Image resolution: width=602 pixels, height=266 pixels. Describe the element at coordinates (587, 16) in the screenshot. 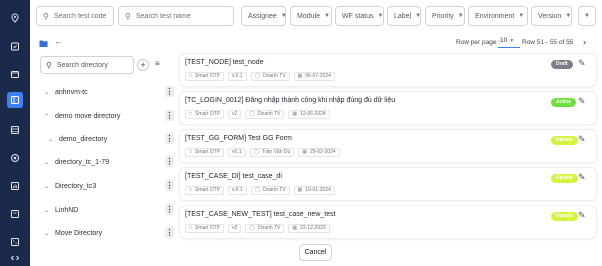

I see `more-filters-button: ▼` at that location.